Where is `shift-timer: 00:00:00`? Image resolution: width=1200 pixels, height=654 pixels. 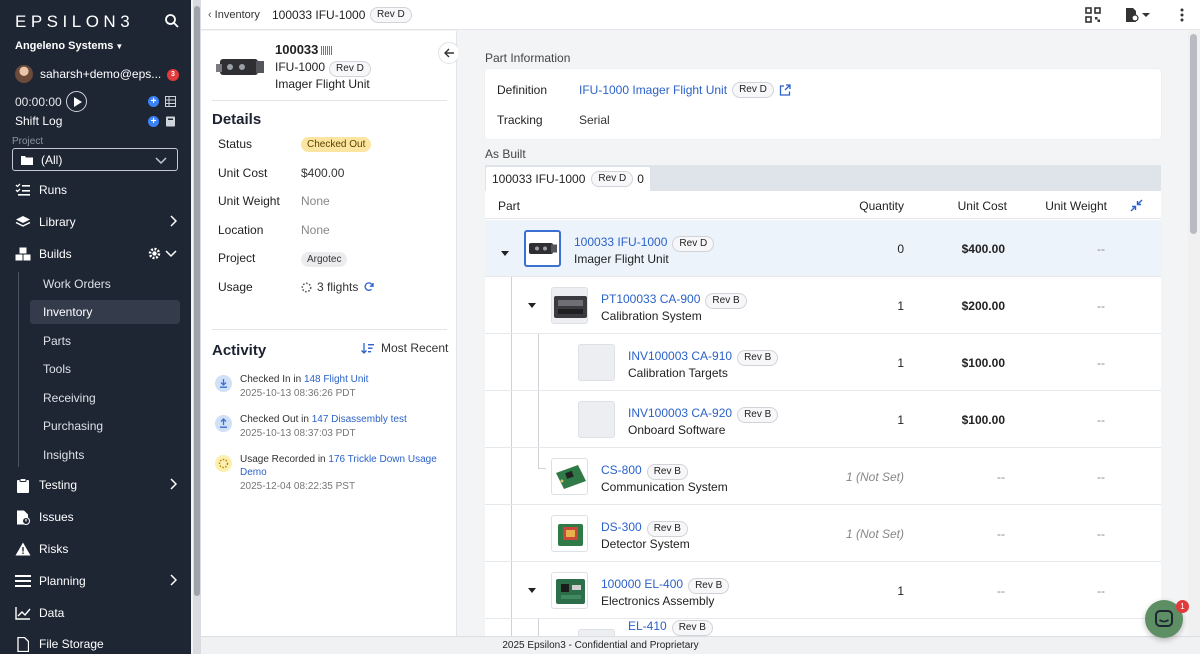 shift-timer: 00:00:00 is located at coordinates (38, 102).